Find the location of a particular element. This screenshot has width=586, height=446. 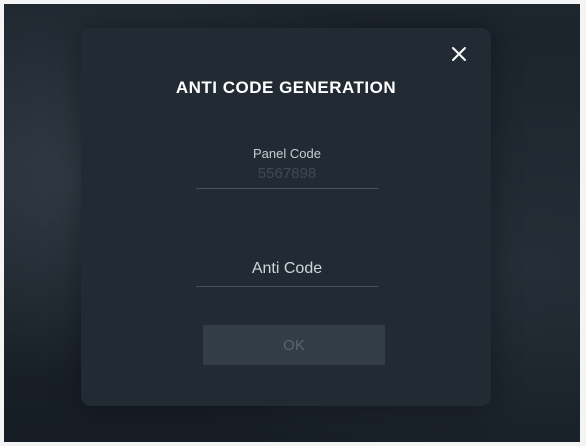

panel-code-field: Panel Code is located at coordinates (287, 167).